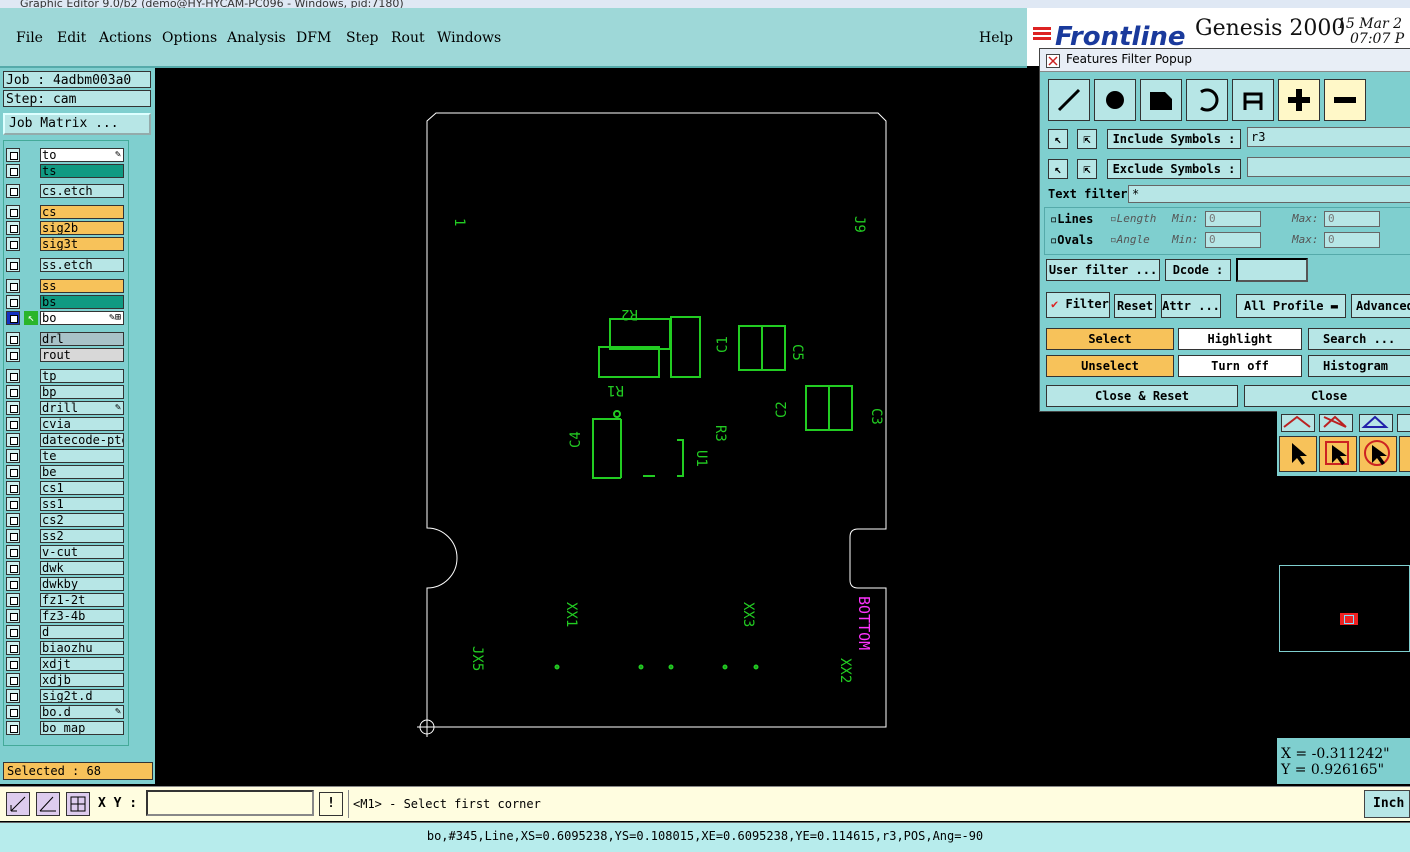  What do you see at coordinates (1071, 240) in the screenshot?
I see `ovals-checkbox: ▫Ovals` at bounding box center [1071, 240].